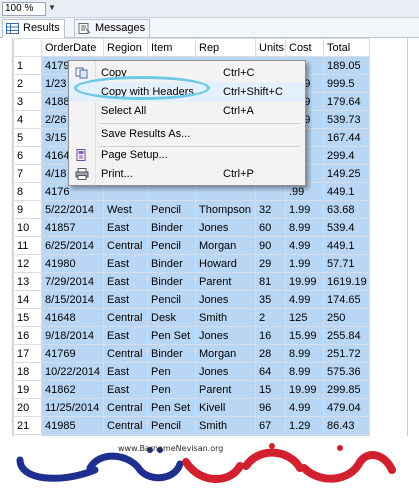 This screenshot has height=493, width=419. I want to click on row-number: 5, so click(27, 137).